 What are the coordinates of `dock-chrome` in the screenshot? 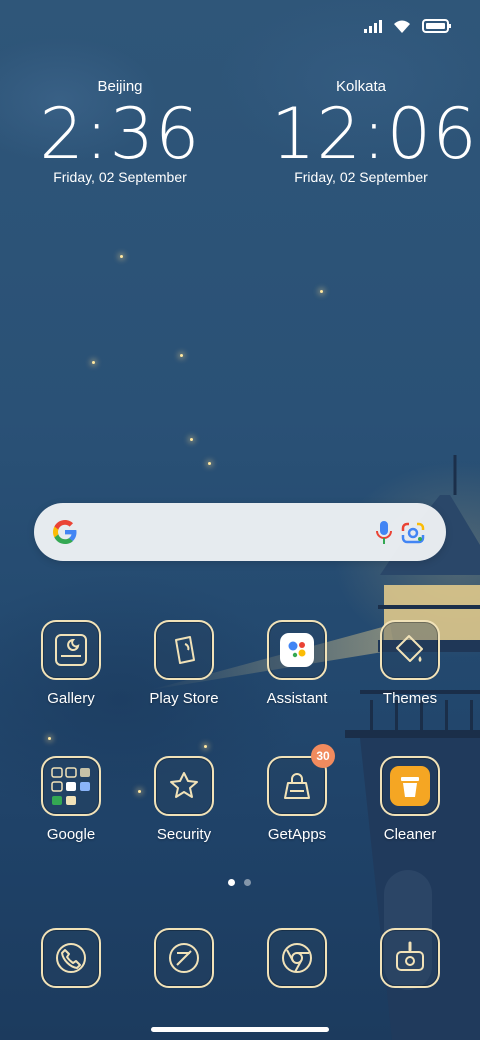 It's located at (297, 958).